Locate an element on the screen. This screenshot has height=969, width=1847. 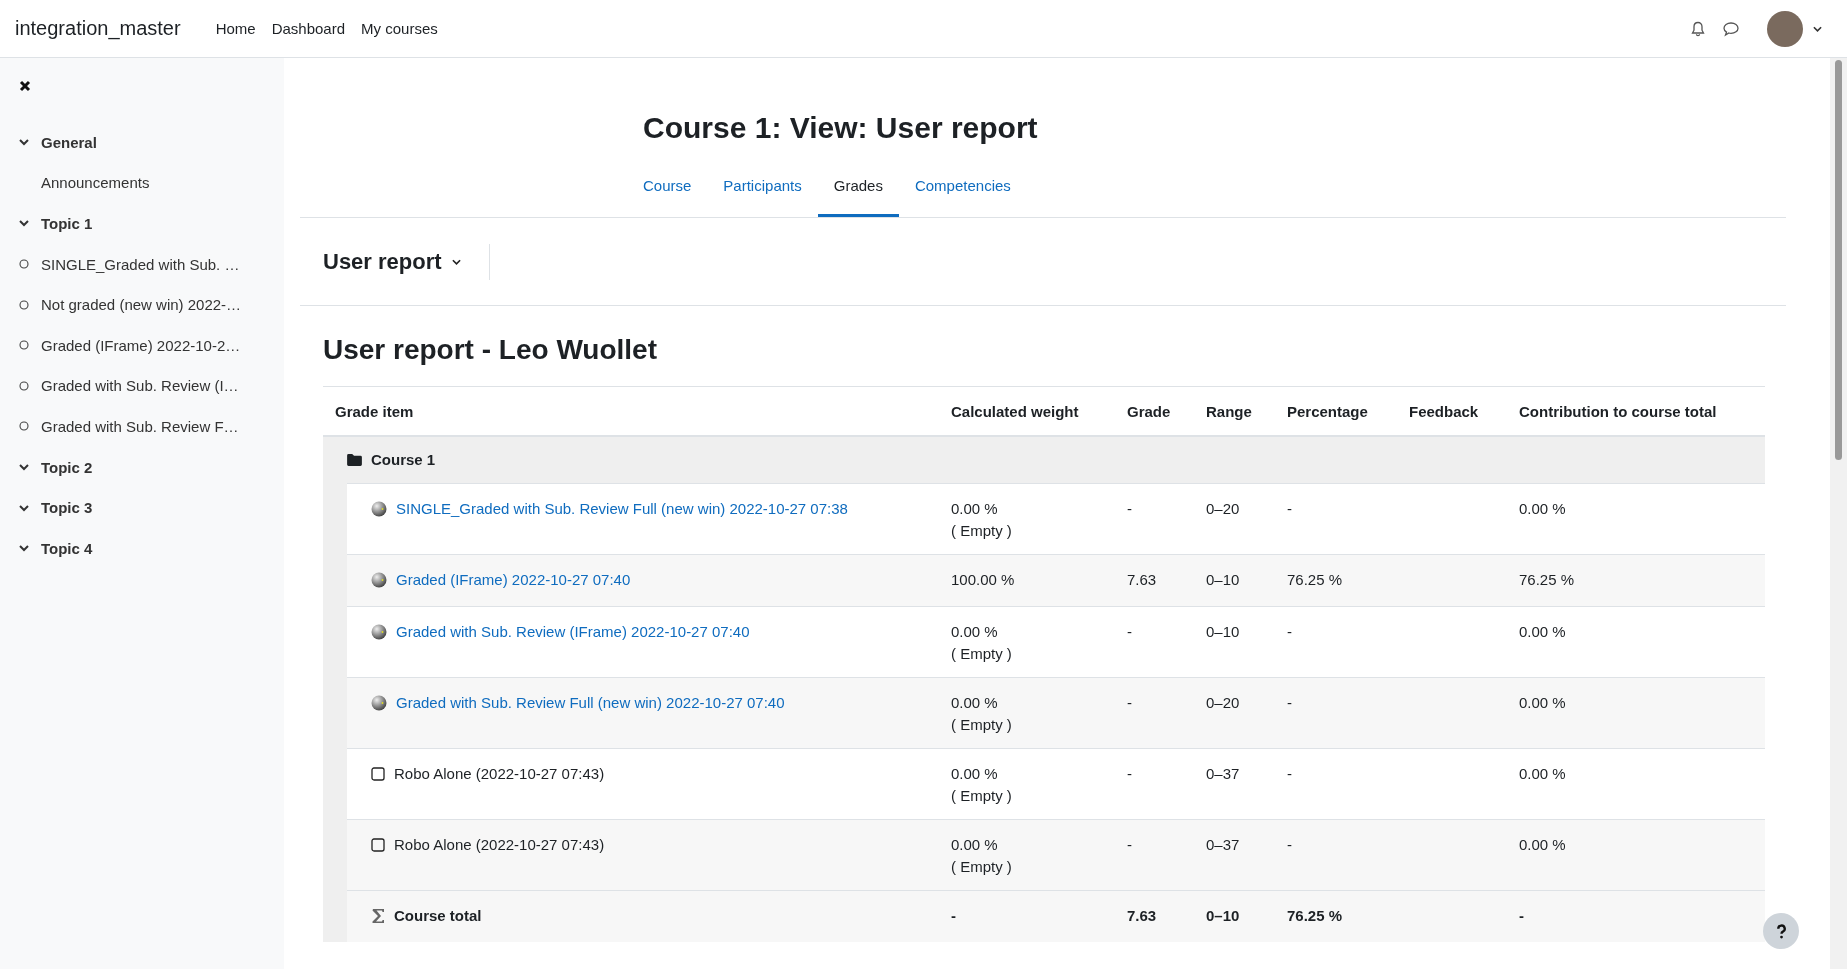
column-header: Calculated weight is located at coordinates (1015, 411).